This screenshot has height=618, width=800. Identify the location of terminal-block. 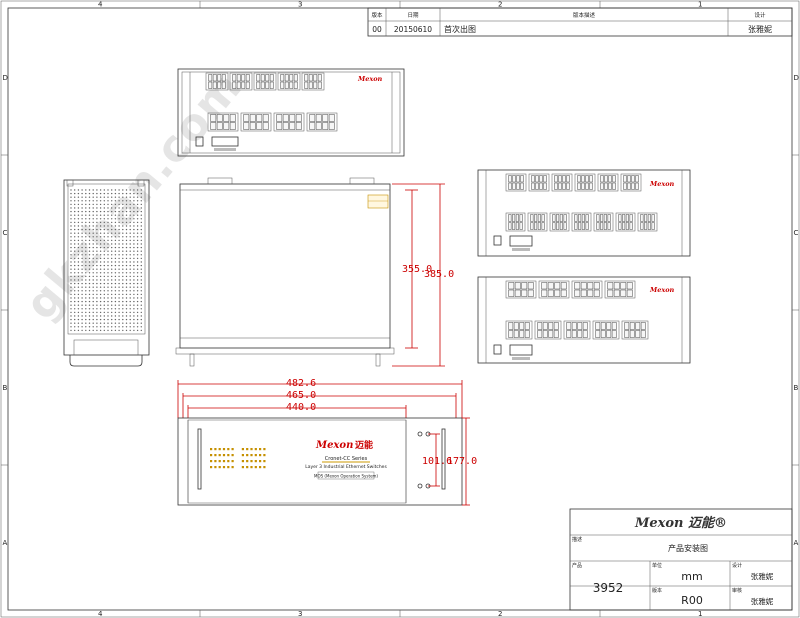
(225, 141).